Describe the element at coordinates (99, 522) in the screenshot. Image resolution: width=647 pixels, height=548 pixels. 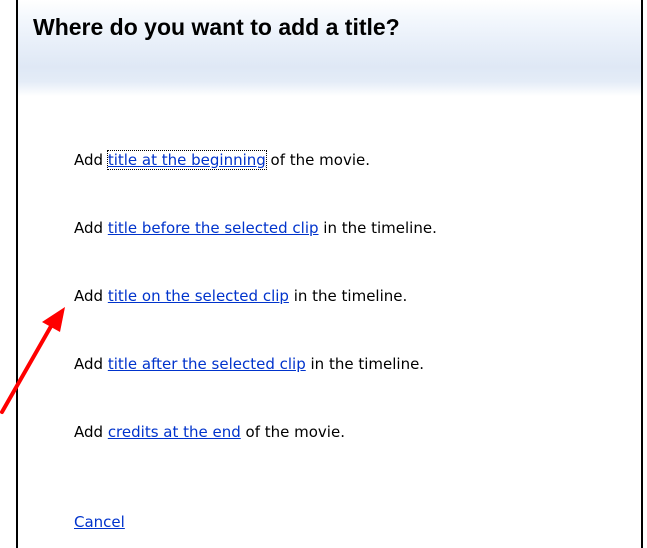
I see `cancel-link: Cancel` at that location.